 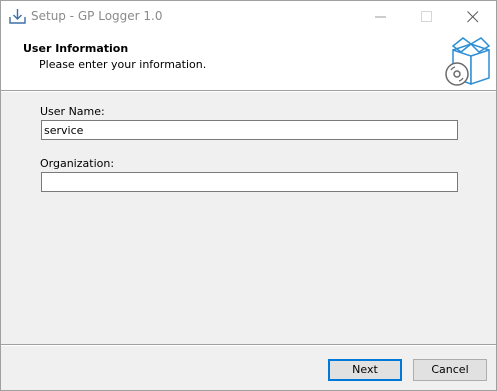 What do you see at coordinates (17, 16) in the screenshot?
I see `installer-icon` at bounding box center [17, 16].